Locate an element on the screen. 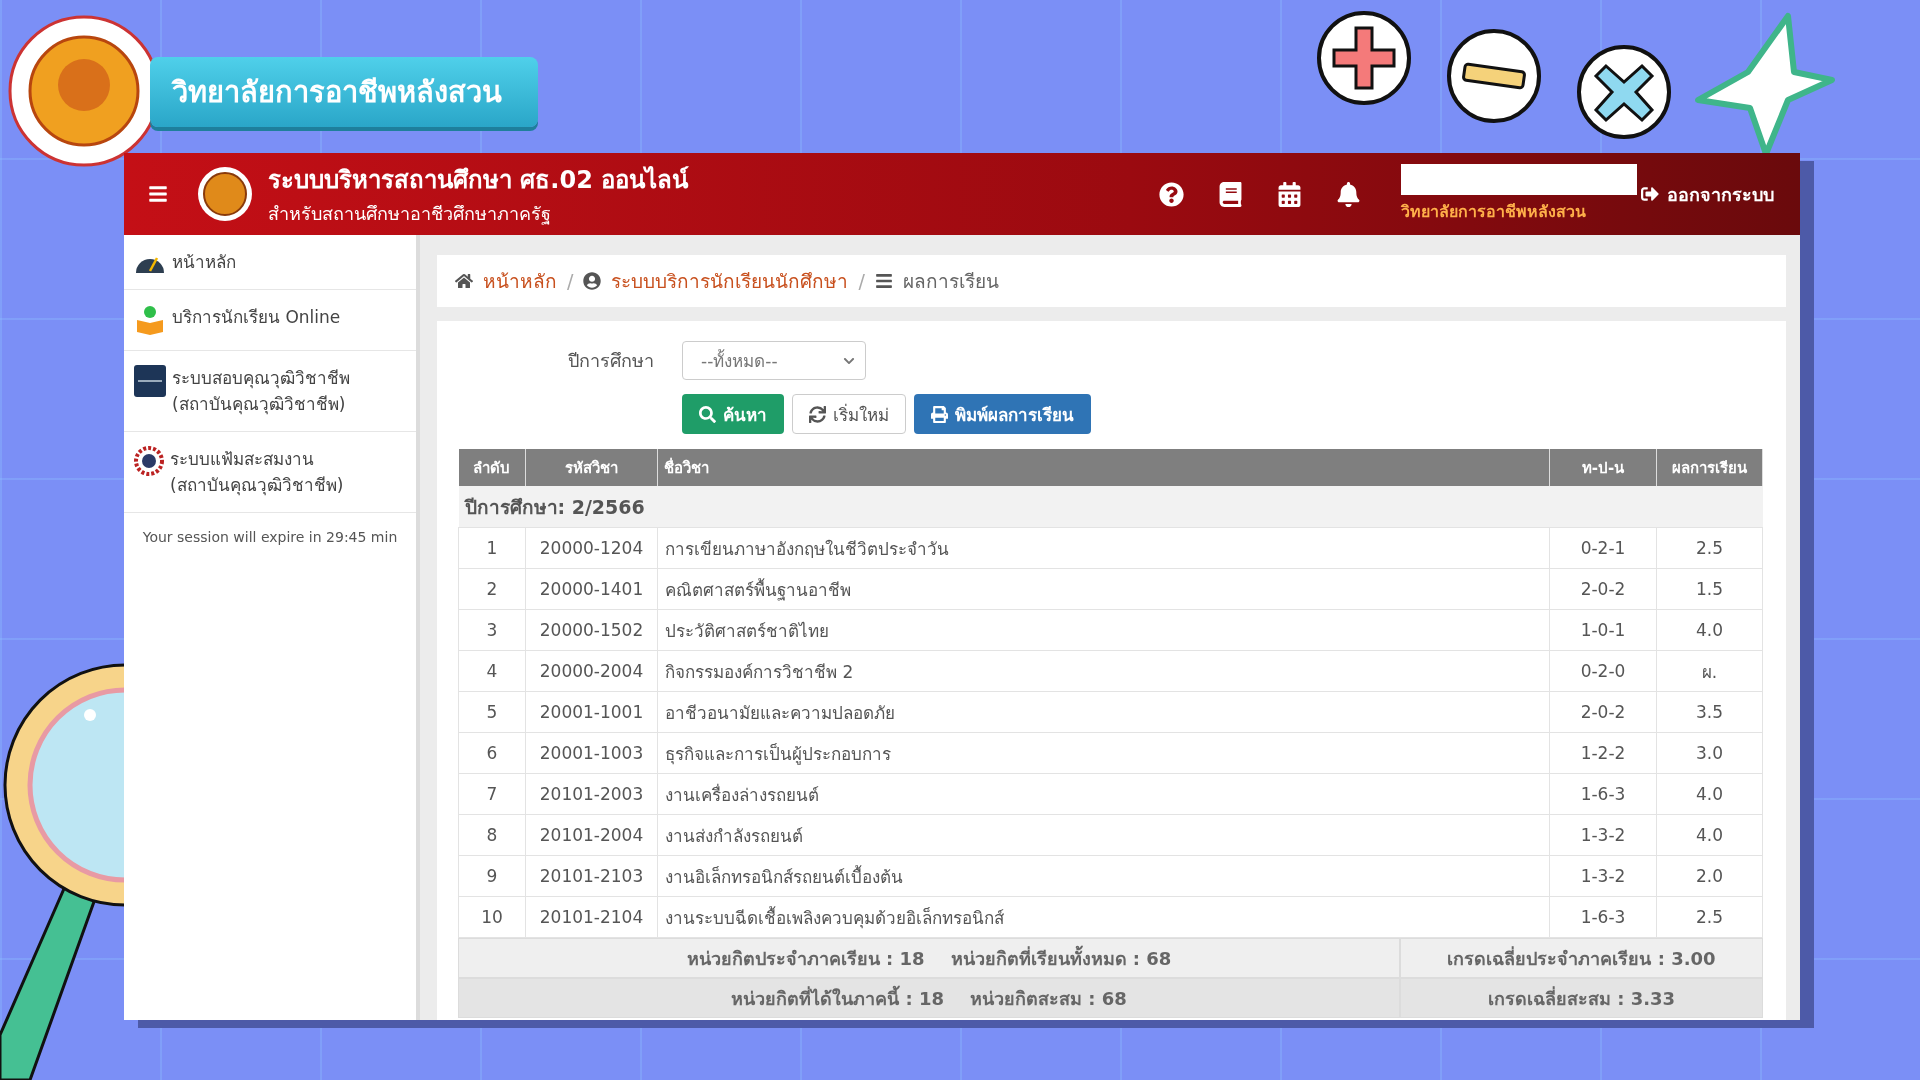 Image resolution: width=1920 pixels, height=1080 pixels. table-cell: 1-2-2 is located at coordinates (1603, 753).